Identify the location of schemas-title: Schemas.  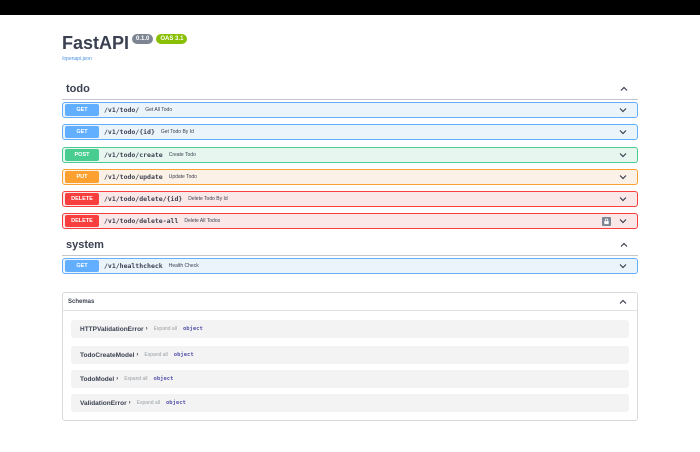
(81, 301).